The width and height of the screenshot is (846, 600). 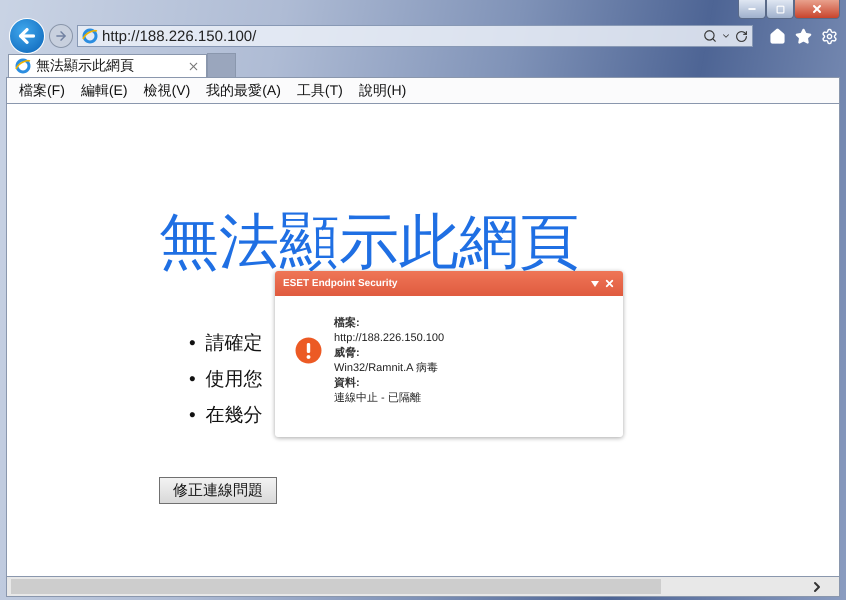 I want to click on error-heading: 無法顯示此網頁, so click(x=369, y=242).